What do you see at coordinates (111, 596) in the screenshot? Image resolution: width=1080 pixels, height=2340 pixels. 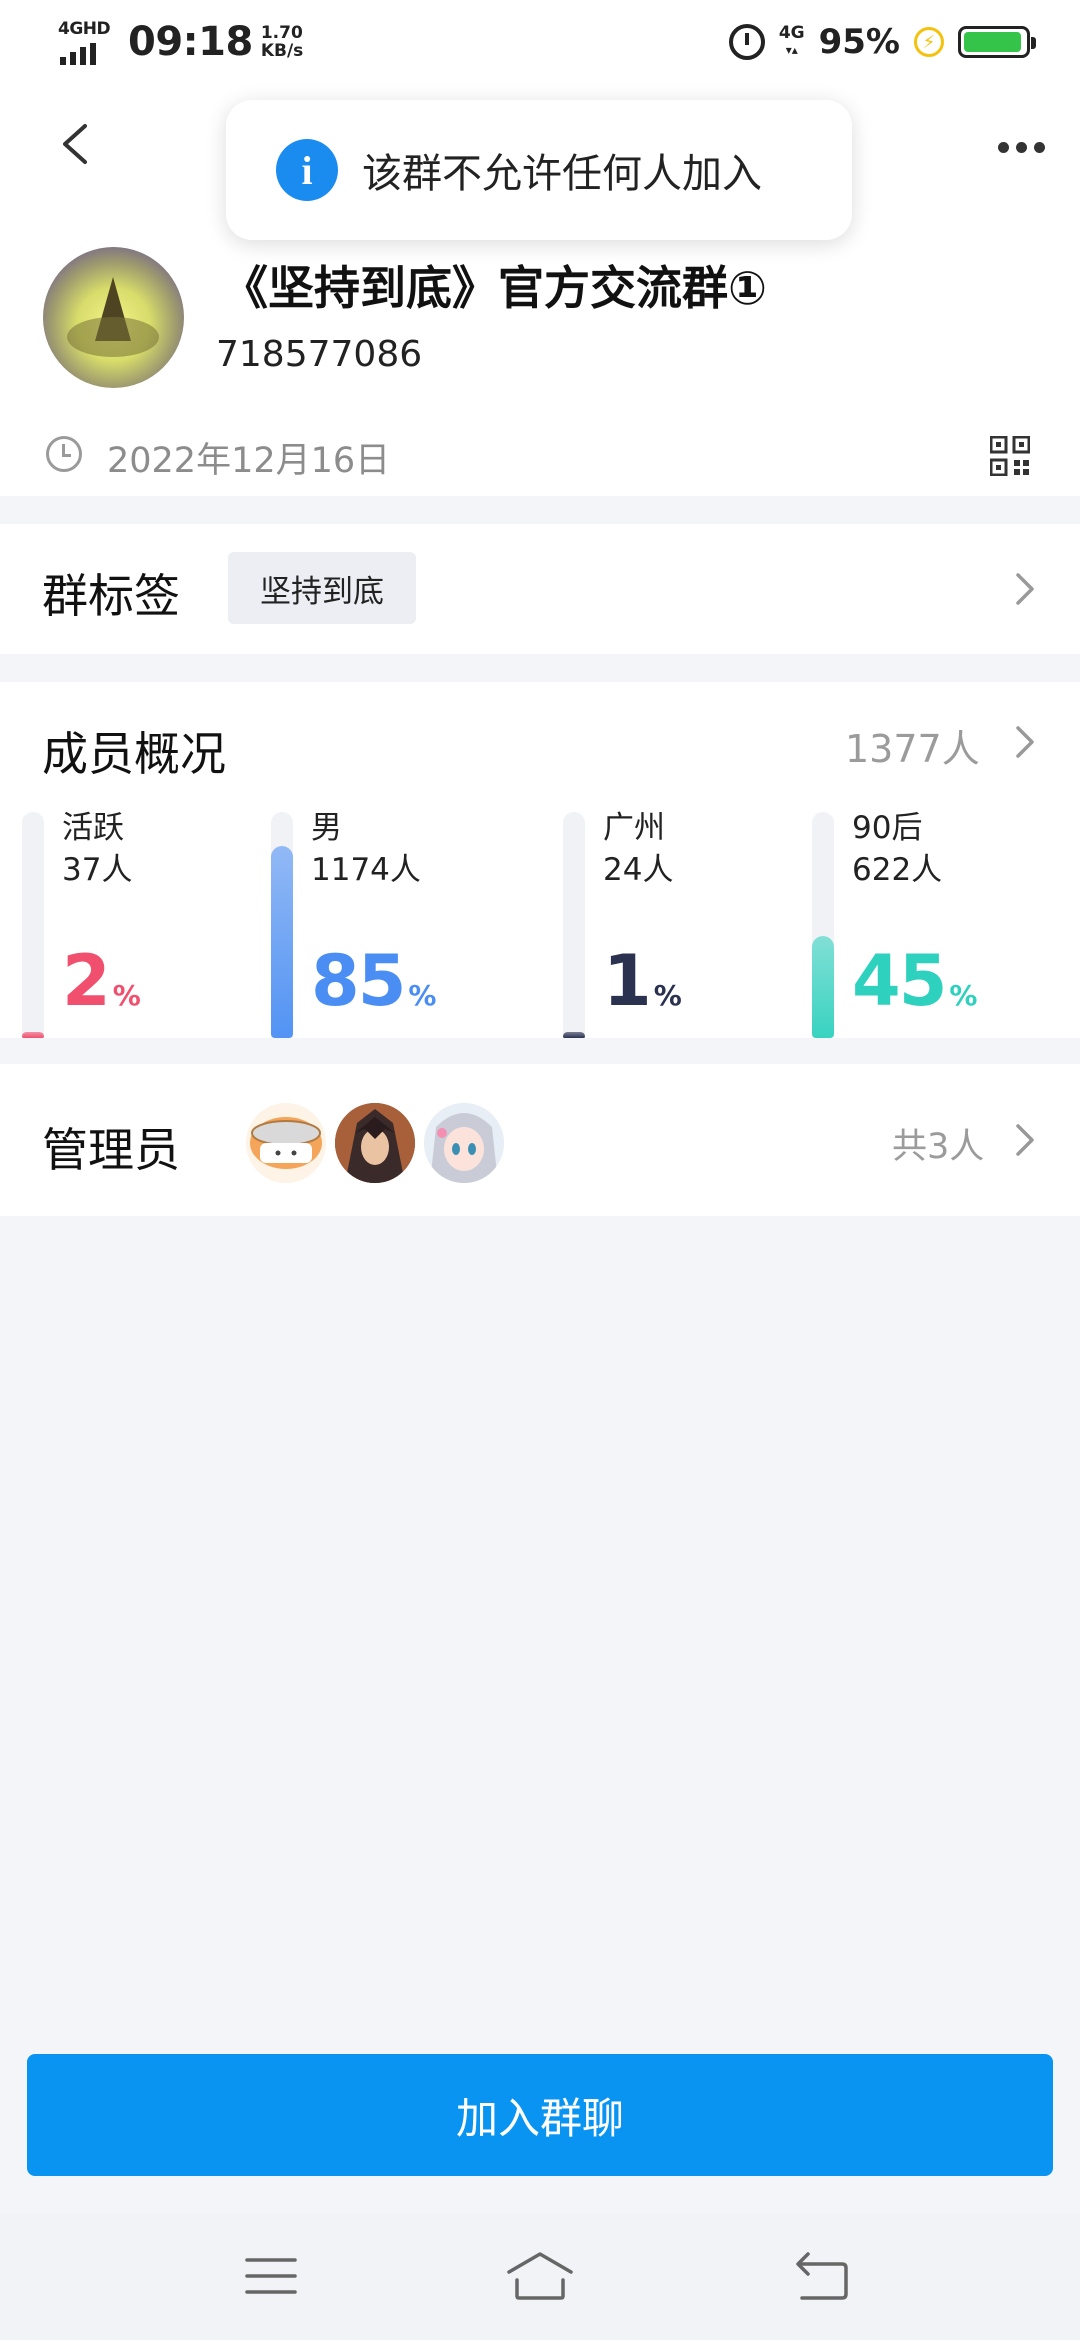 I see `group-tags-title: 群标签` at bounding box center [111, 596].